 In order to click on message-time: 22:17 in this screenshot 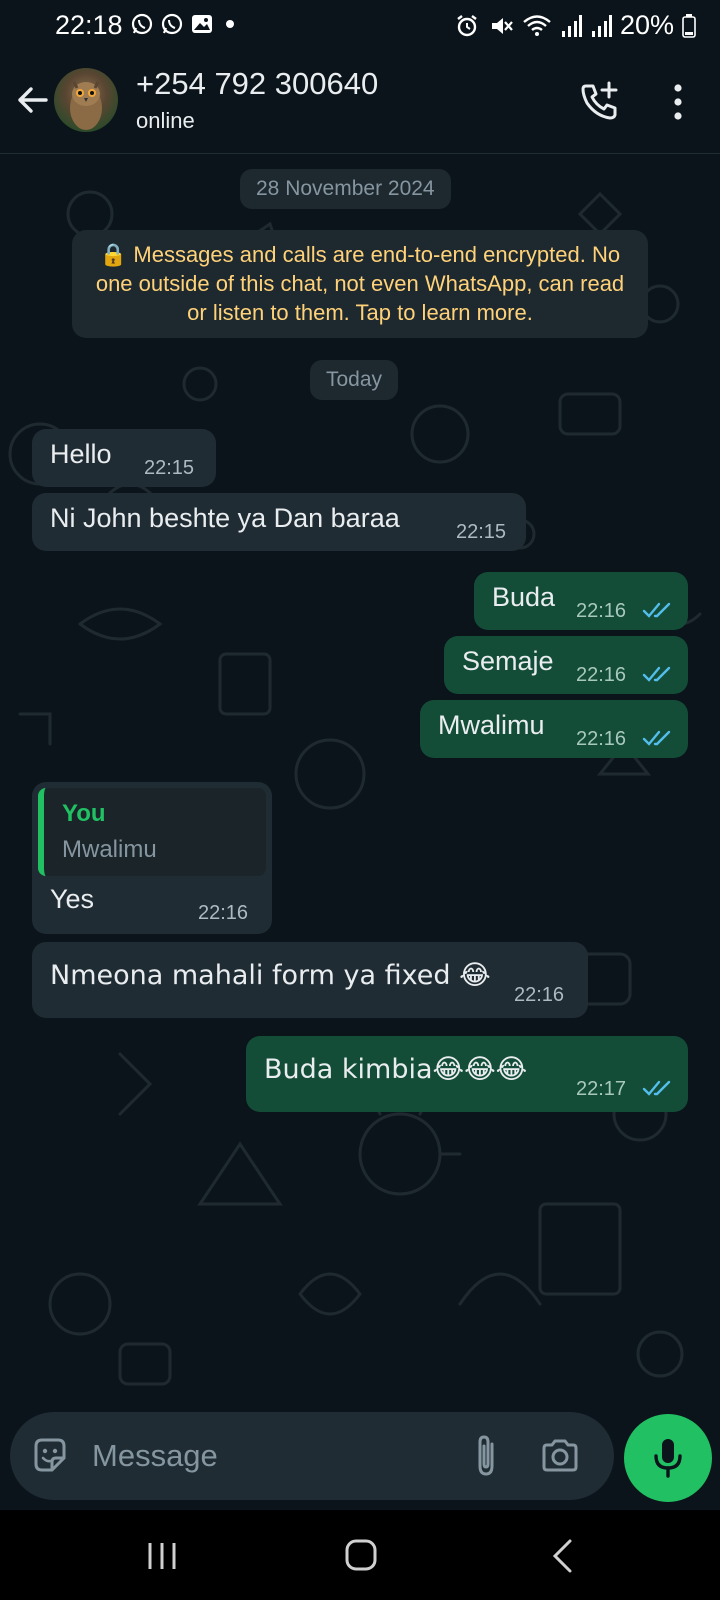, I will do `click(601, 1089)`.